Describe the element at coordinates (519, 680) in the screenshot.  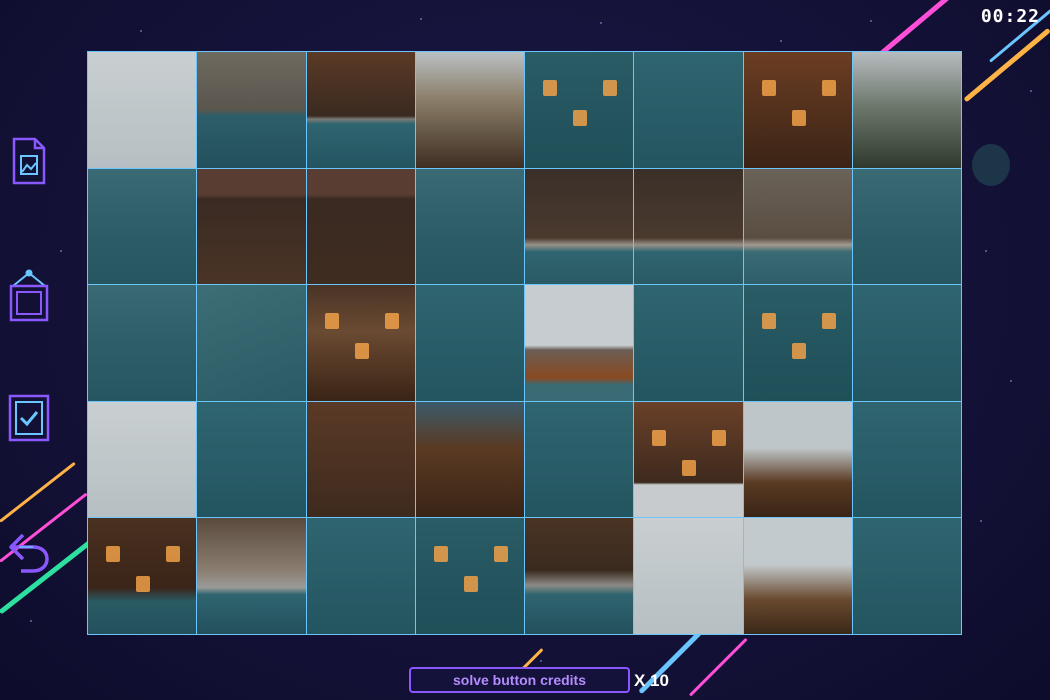
I see `solve-credits-button: solve button credits` at that location.